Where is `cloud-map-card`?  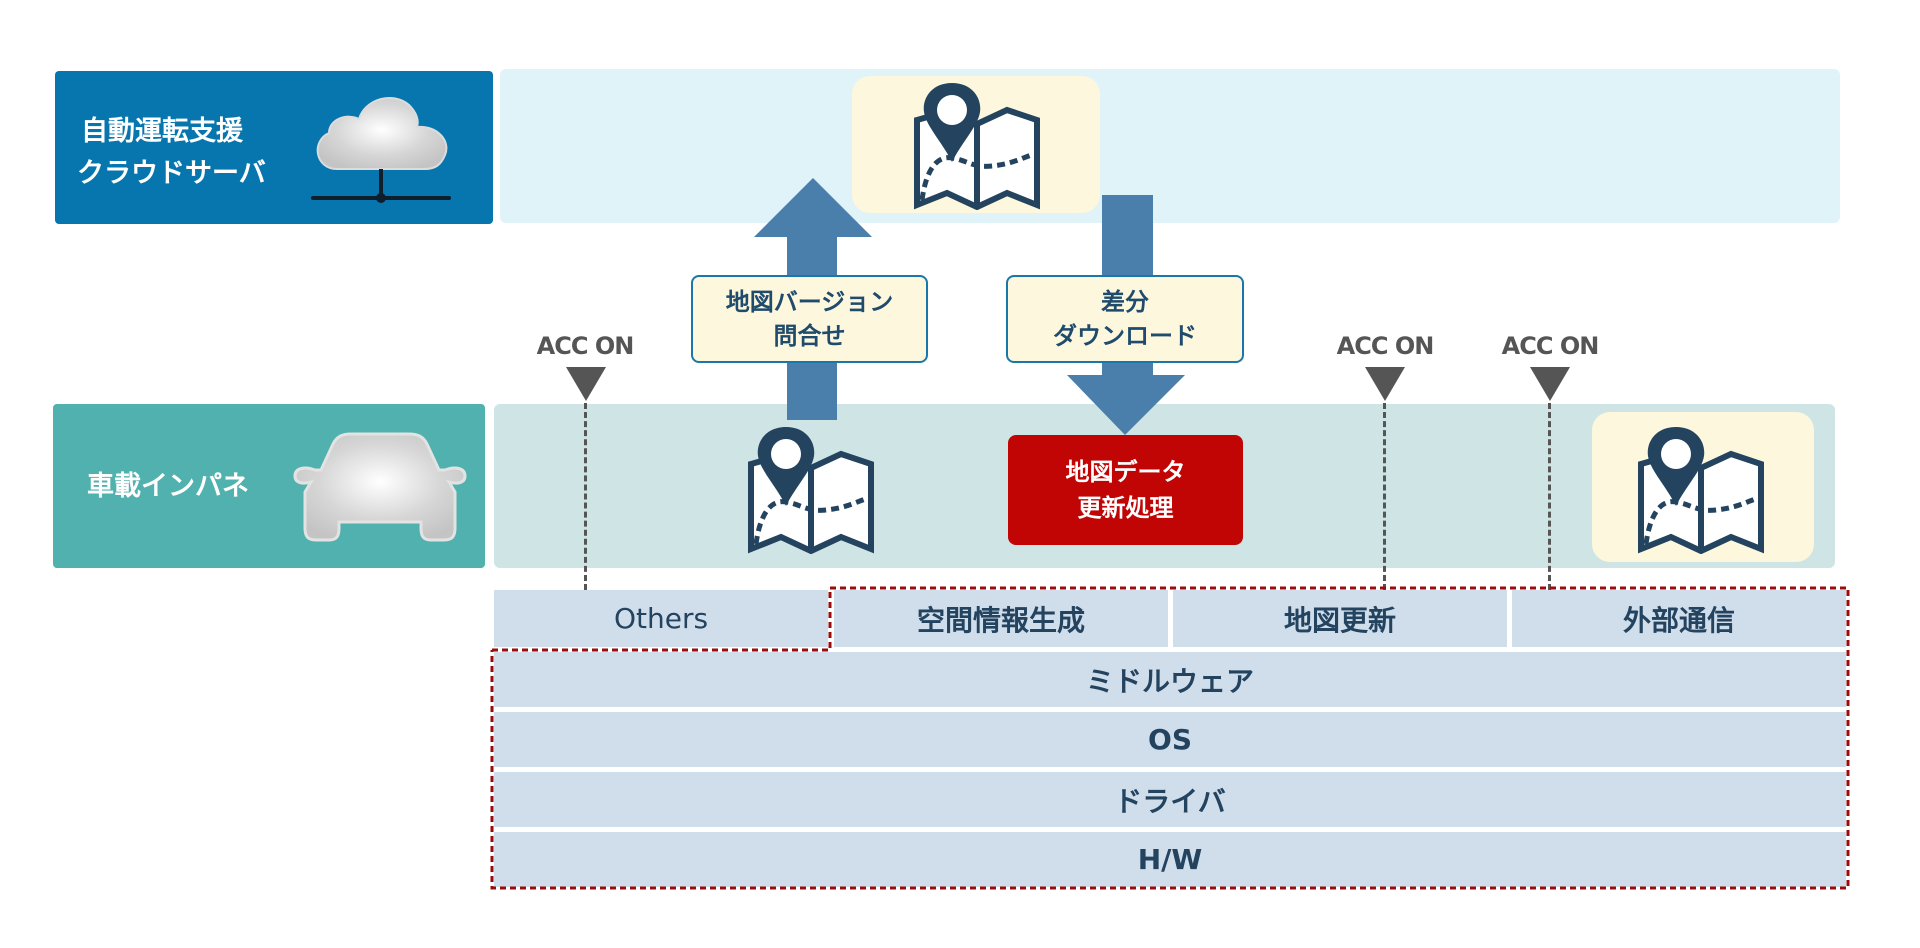 cloud-map-card is located at coordinates (976, 144).